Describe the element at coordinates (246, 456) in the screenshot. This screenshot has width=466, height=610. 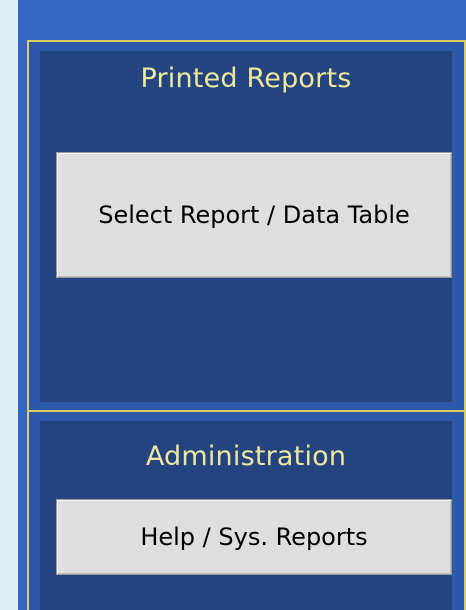
I see `administration-title: Administration` at that location.